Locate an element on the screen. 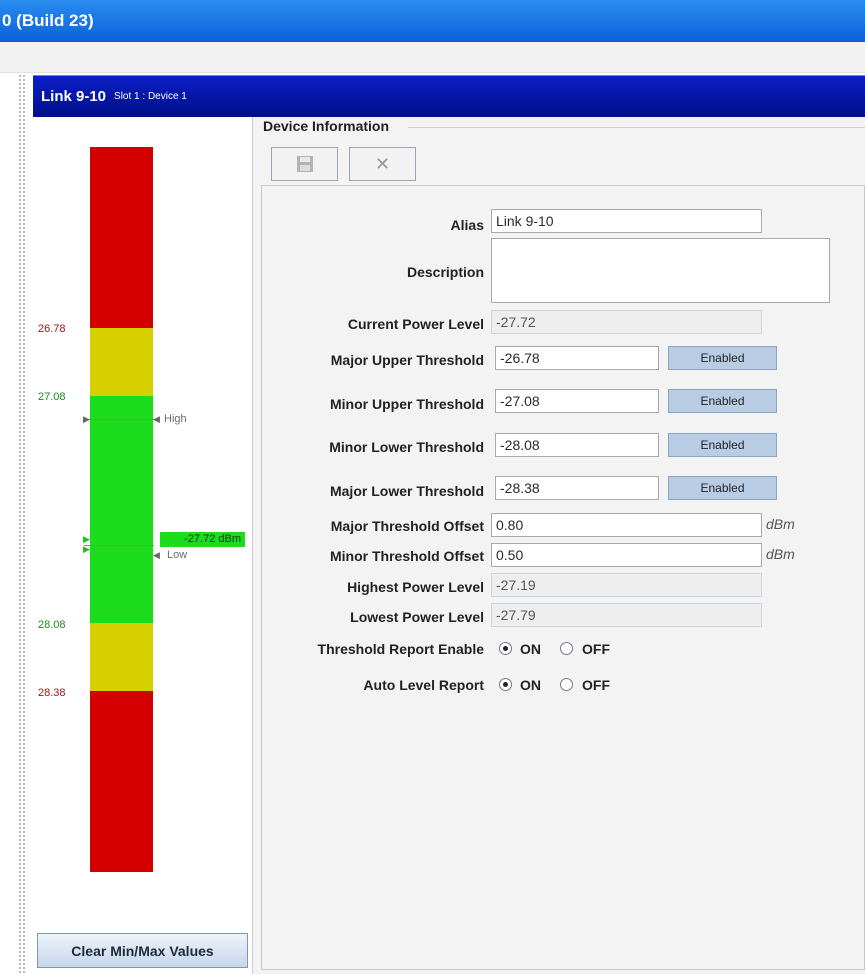  highest-power-value: -27.19 is located at coordinates (626, 585).